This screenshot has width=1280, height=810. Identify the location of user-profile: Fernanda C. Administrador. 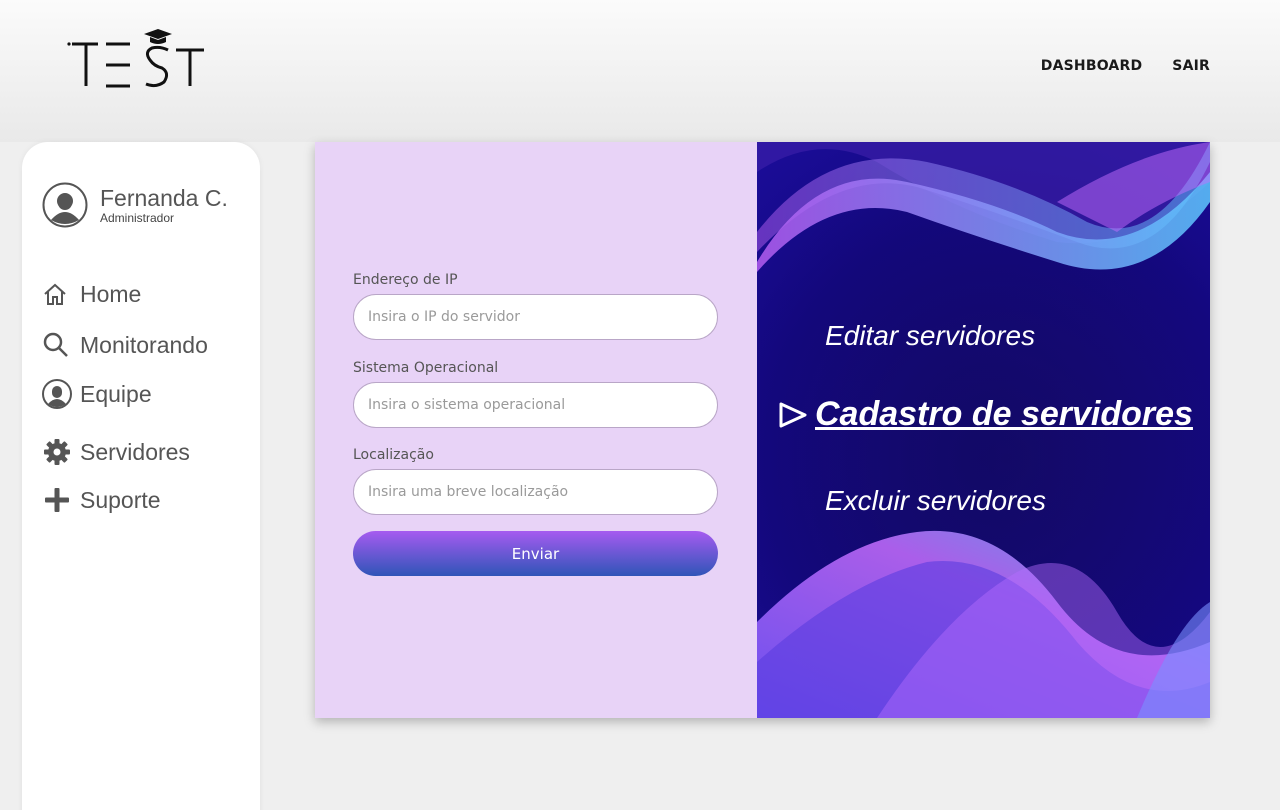
(135, 205).